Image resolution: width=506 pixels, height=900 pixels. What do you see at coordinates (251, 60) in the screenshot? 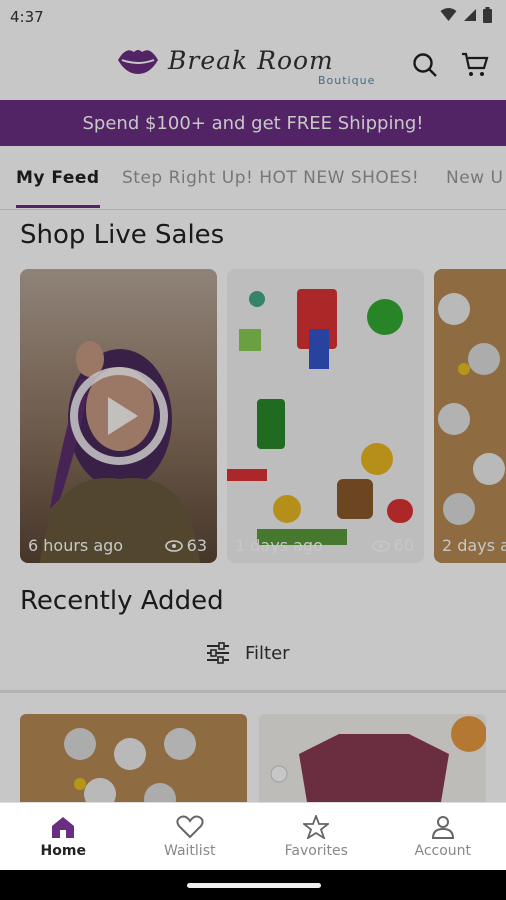
I see `logo-text: Break Room` at bounding box center [251, 60].